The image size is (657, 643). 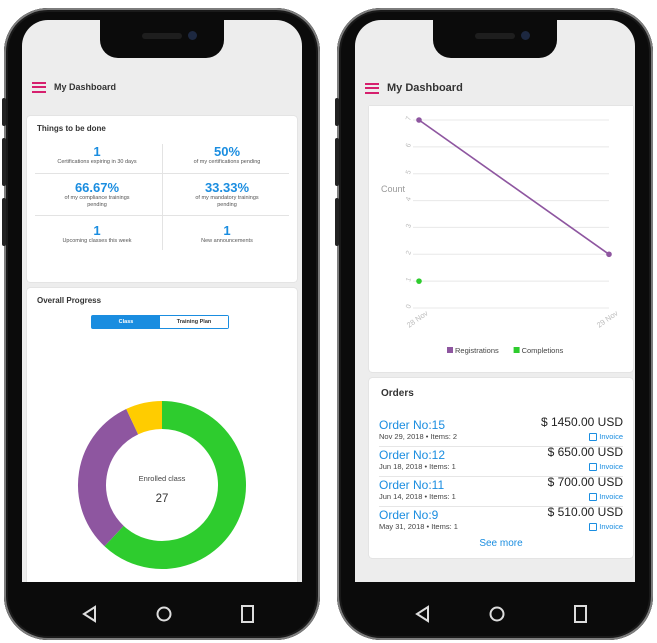 What do you see at coordinates (162, 485) in the screenshot?
I see `progress-donut-chart: Enrolled class 27` at bounding box center [162, 485].